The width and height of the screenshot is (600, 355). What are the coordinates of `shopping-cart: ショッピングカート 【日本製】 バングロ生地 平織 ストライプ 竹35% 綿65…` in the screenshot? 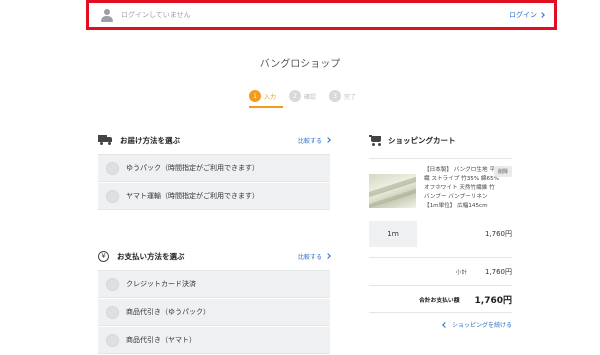 It's located at (440, 234).